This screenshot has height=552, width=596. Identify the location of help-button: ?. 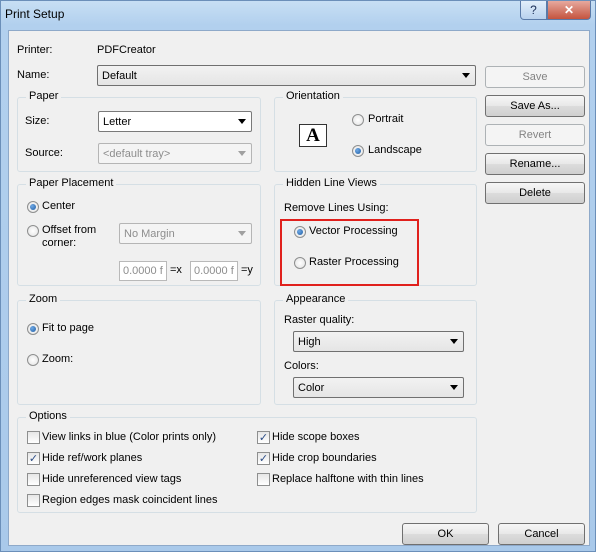
(533, 10).